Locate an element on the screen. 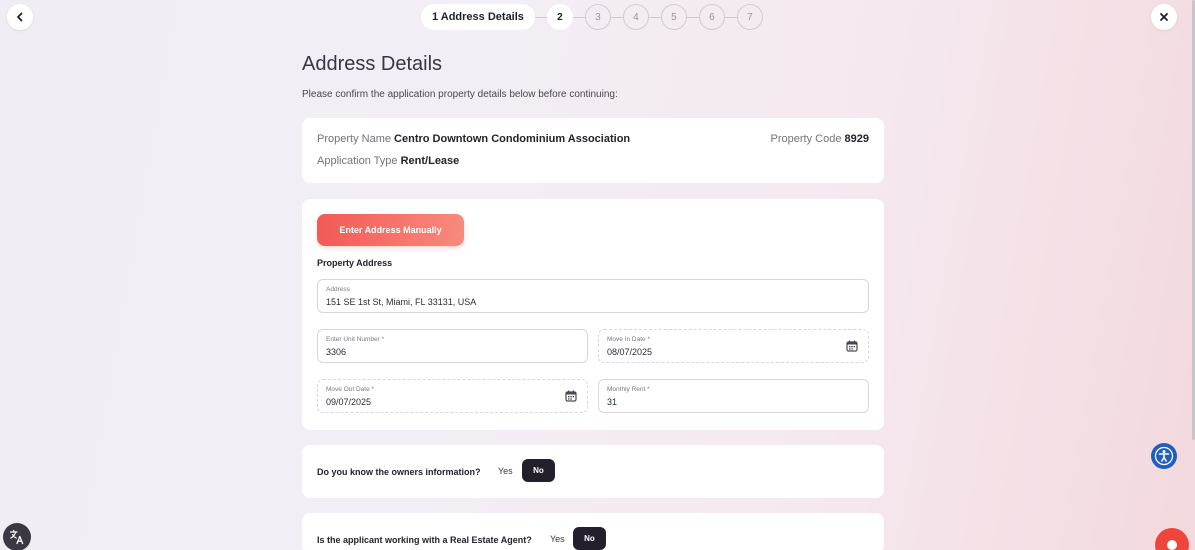 This screenshot has width=1195, height=550. page-title: Address Details is located at coordinates (372, 64).